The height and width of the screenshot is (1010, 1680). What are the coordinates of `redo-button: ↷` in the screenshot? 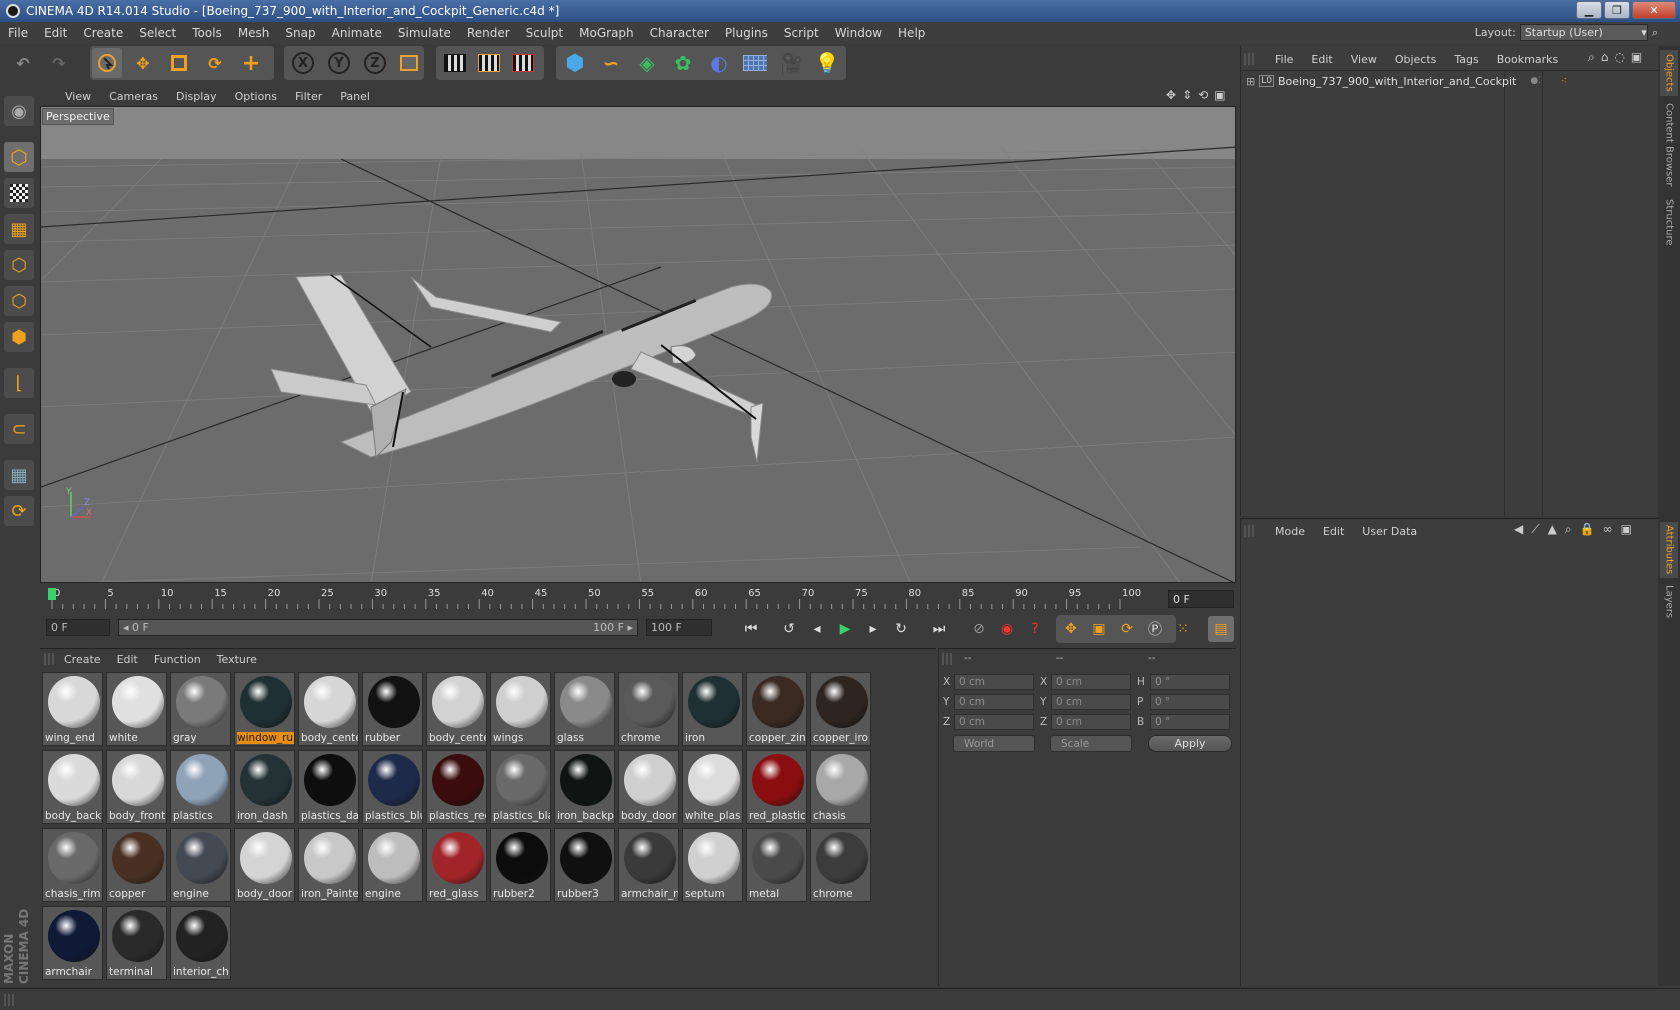 It's located at (59, 63).